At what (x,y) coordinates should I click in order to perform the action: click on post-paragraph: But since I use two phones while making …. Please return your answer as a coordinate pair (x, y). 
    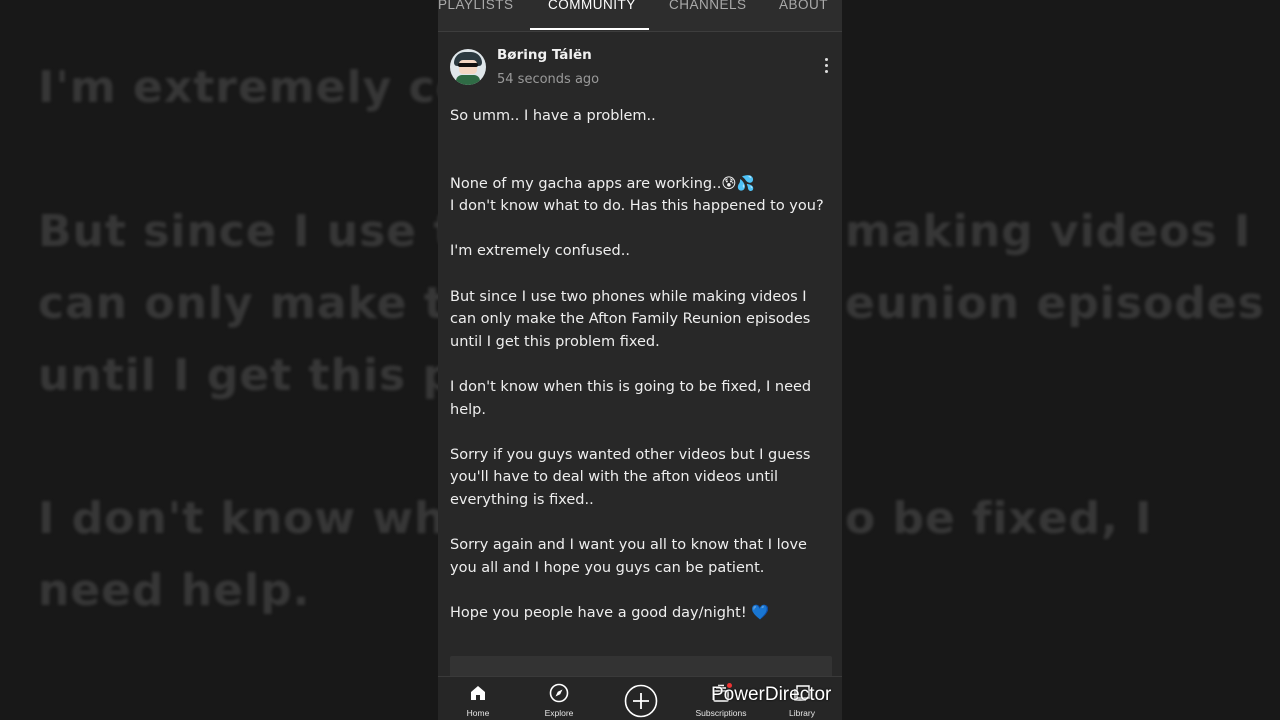
    Looking at the image, I should click on (630, 319).